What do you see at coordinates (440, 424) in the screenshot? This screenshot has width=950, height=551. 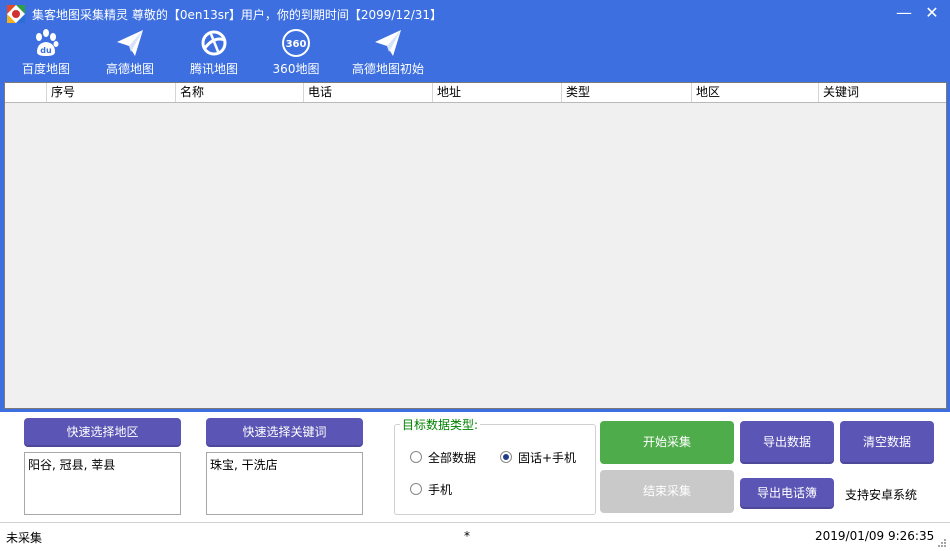 I see `target-type-title: 目标数据类型:` at bounding box center [440, 424].